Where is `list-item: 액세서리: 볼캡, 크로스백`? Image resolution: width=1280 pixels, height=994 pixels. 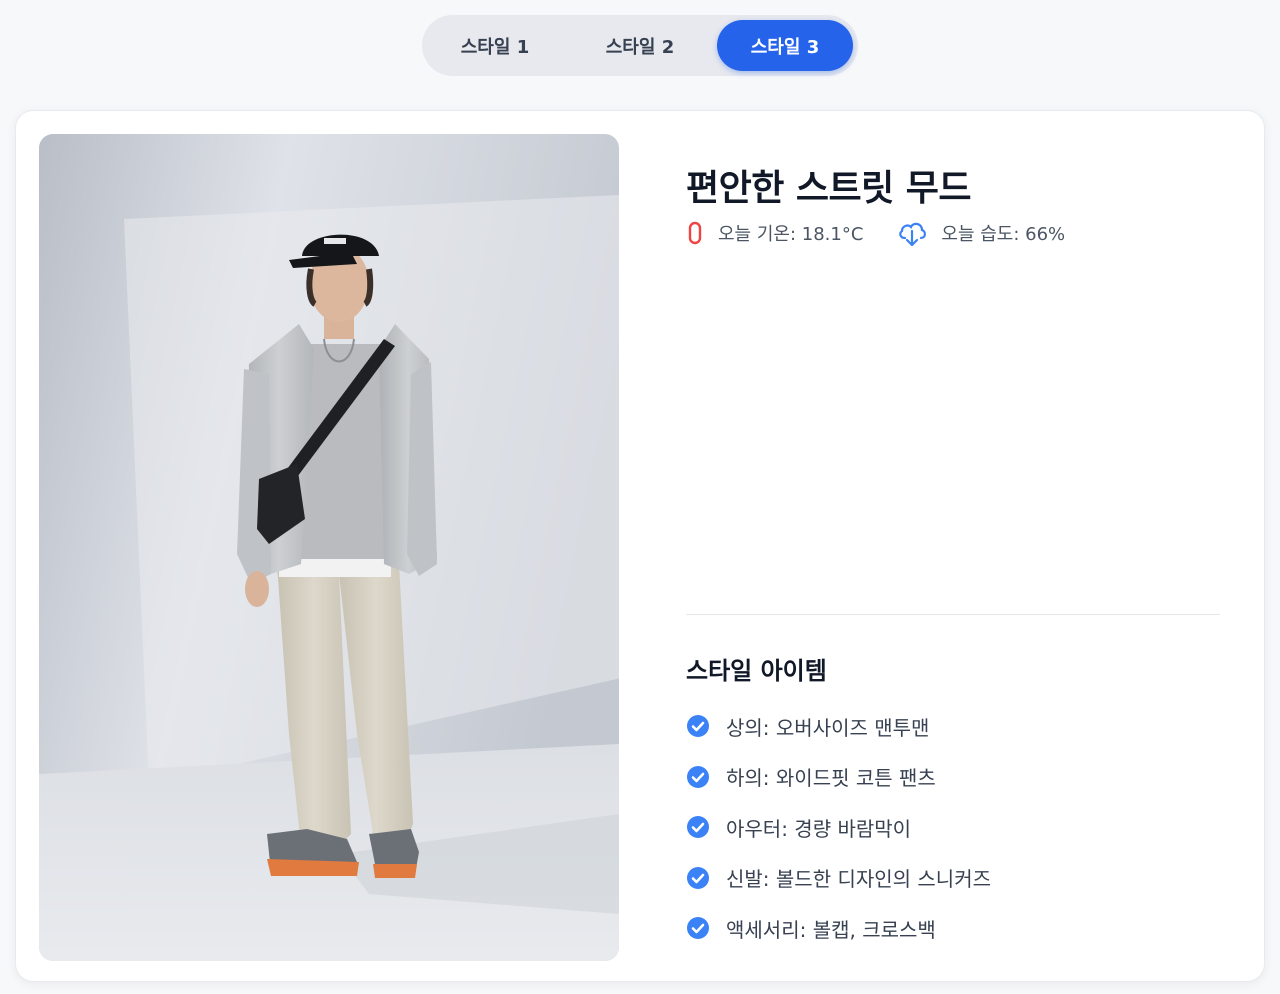
list-item: 액세서리: 볼캡, 크로스백 is located at coordinates (838, 928).